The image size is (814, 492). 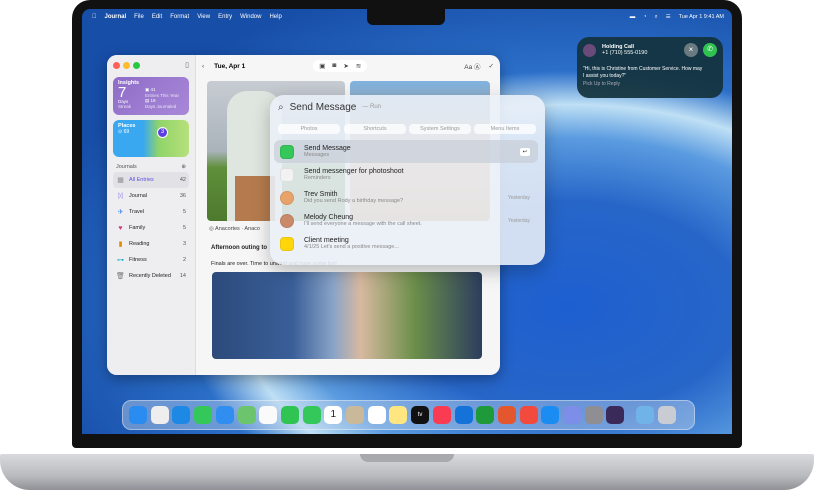 I want to click on dock-finder-icon, so click(x=138, y=415).